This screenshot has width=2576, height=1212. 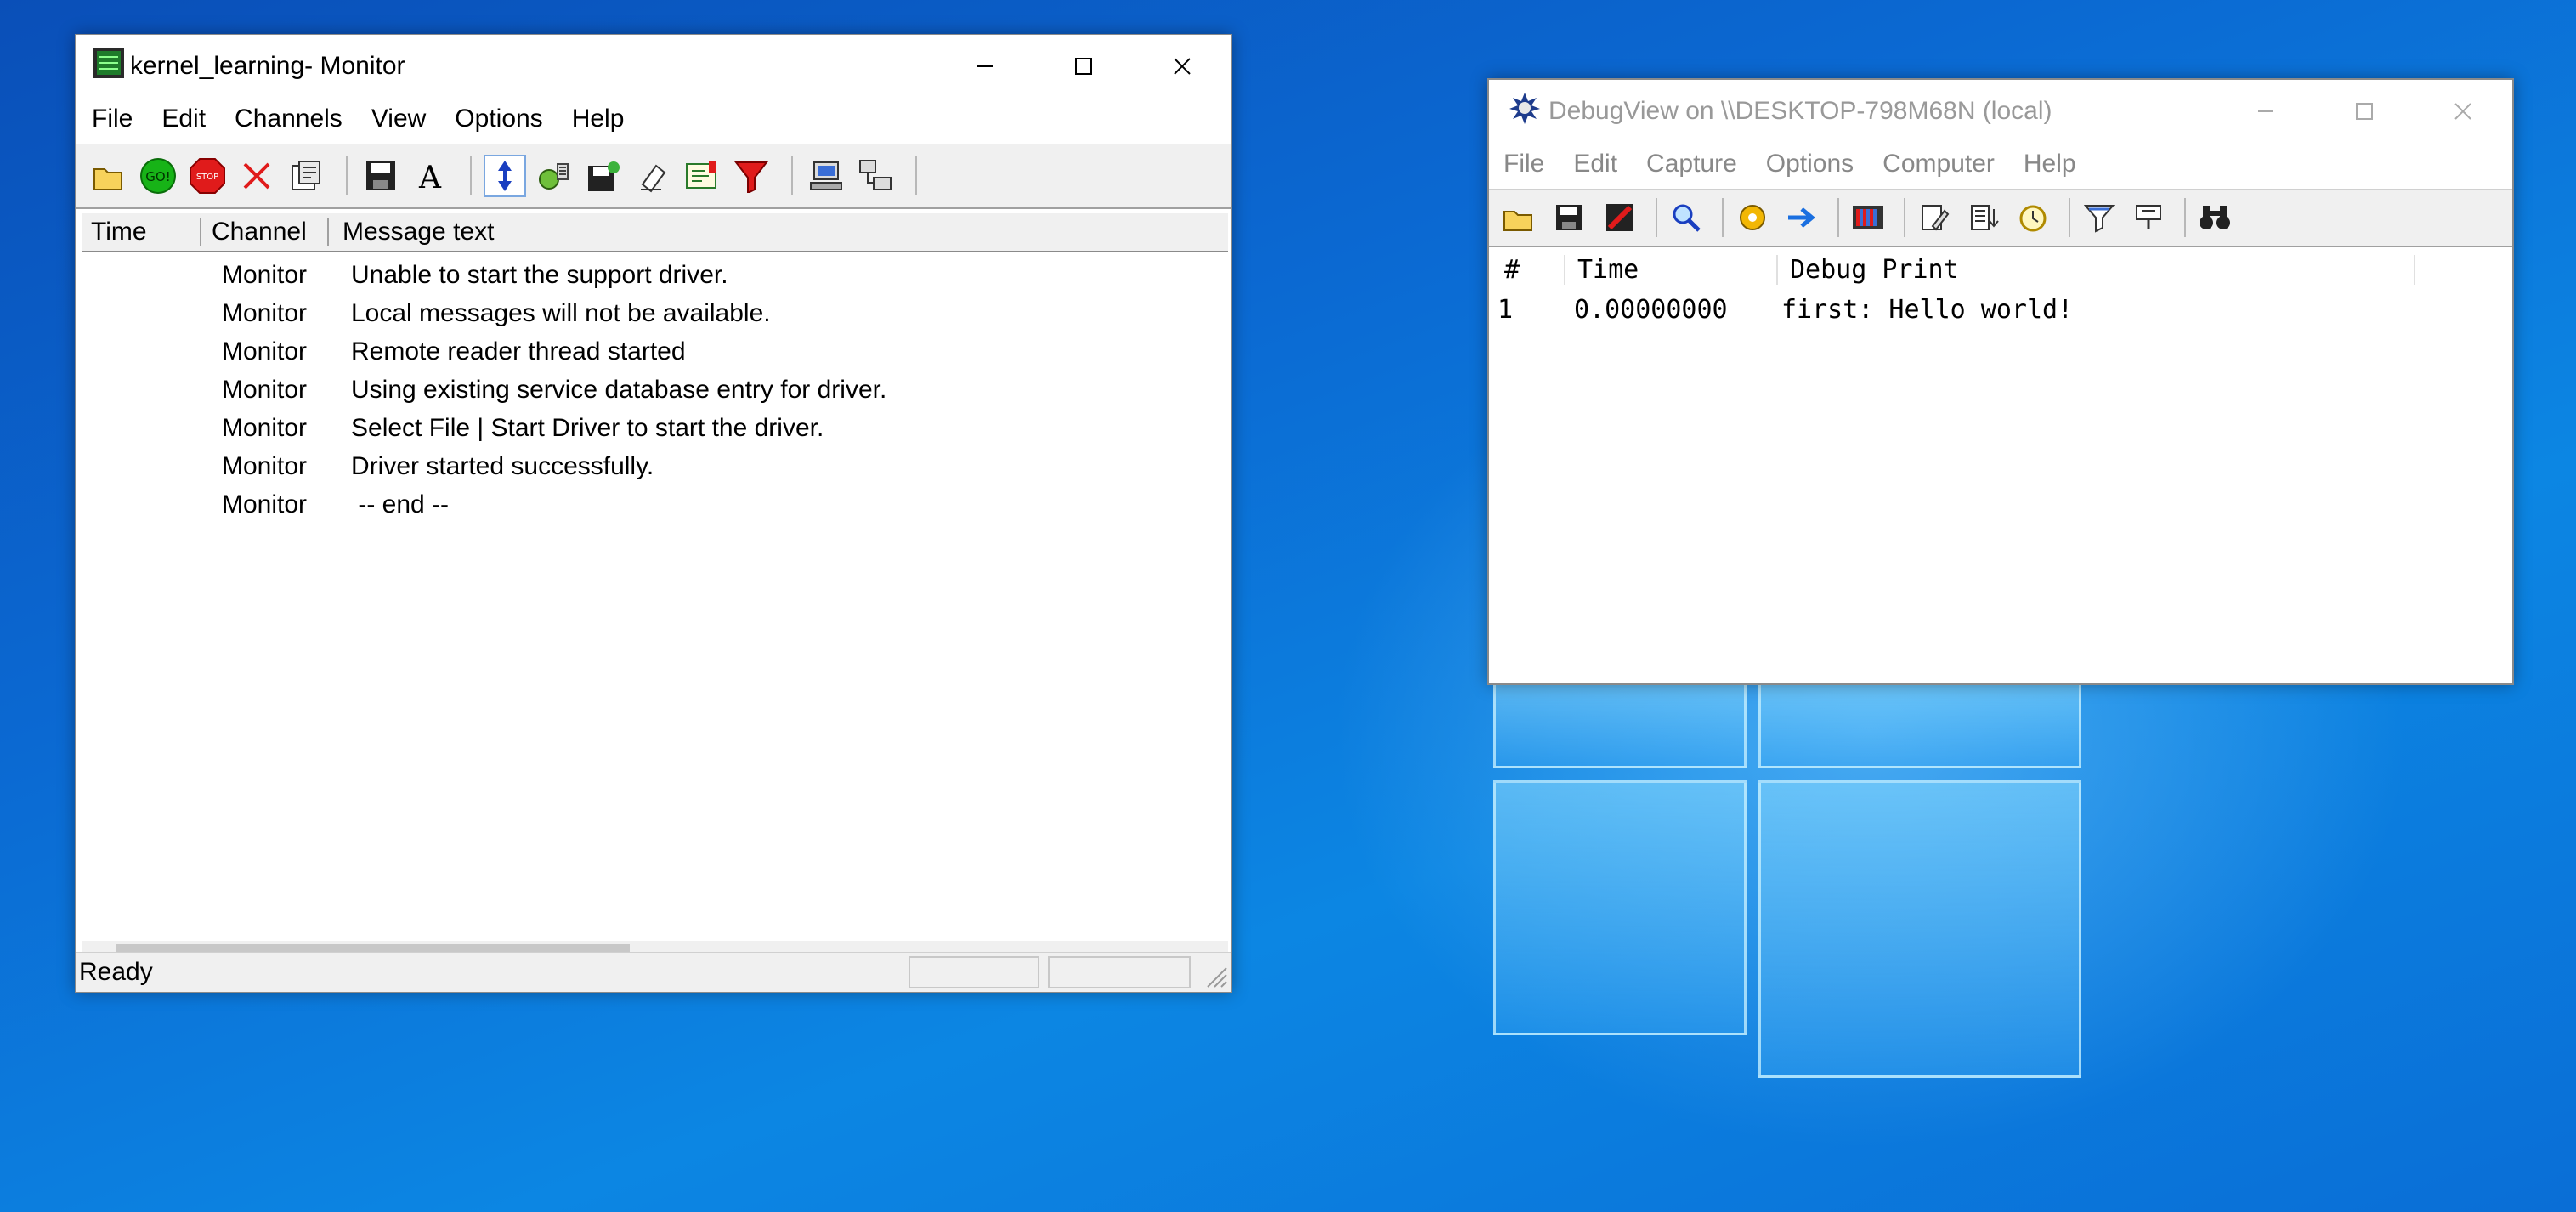 I want to click on debugview-titlebar: DebugView on \\DESKTOP-798M68N (local), so click(x=2000, y=112).